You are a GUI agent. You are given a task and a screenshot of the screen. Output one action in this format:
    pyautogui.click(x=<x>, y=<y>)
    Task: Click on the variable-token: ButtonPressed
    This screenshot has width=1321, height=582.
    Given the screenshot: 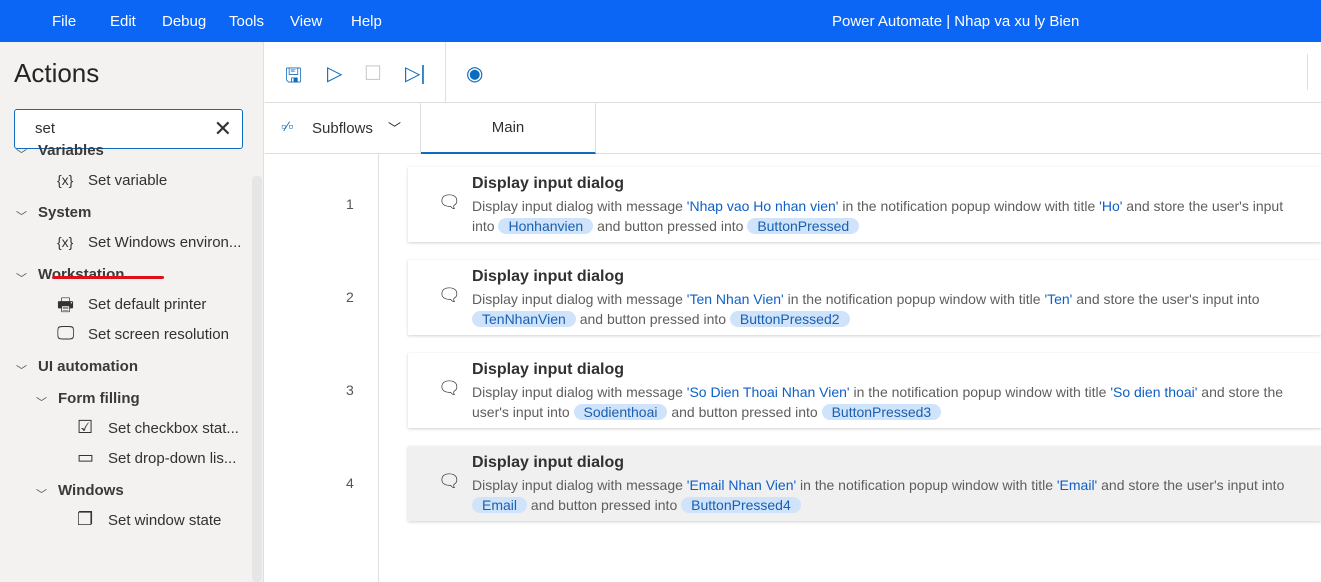 What is the action you would take?
    pyautogui.click(x=803, y=226)
    